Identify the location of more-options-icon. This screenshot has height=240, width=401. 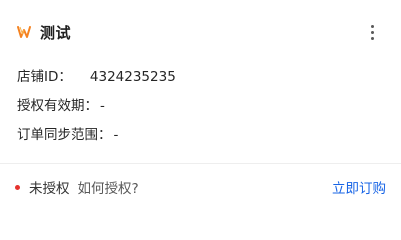
(372, 32).